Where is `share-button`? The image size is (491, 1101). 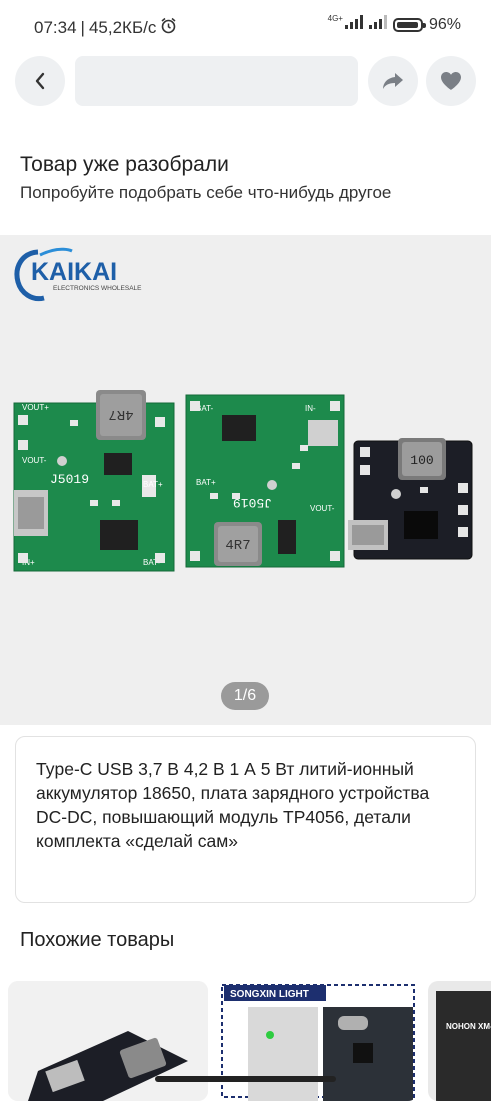
share-button is located at coordinates (393, 81).